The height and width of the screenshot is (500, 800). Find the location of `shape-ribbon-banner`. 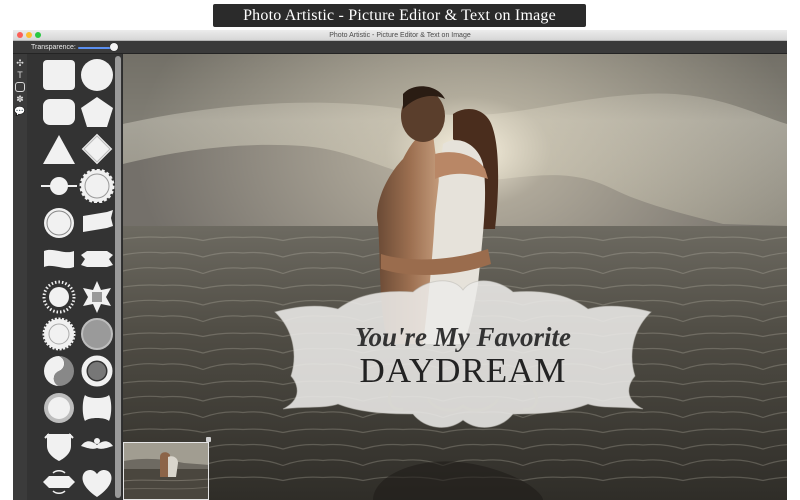

shape-ribbon-banner is located at coordinates (97, 260).